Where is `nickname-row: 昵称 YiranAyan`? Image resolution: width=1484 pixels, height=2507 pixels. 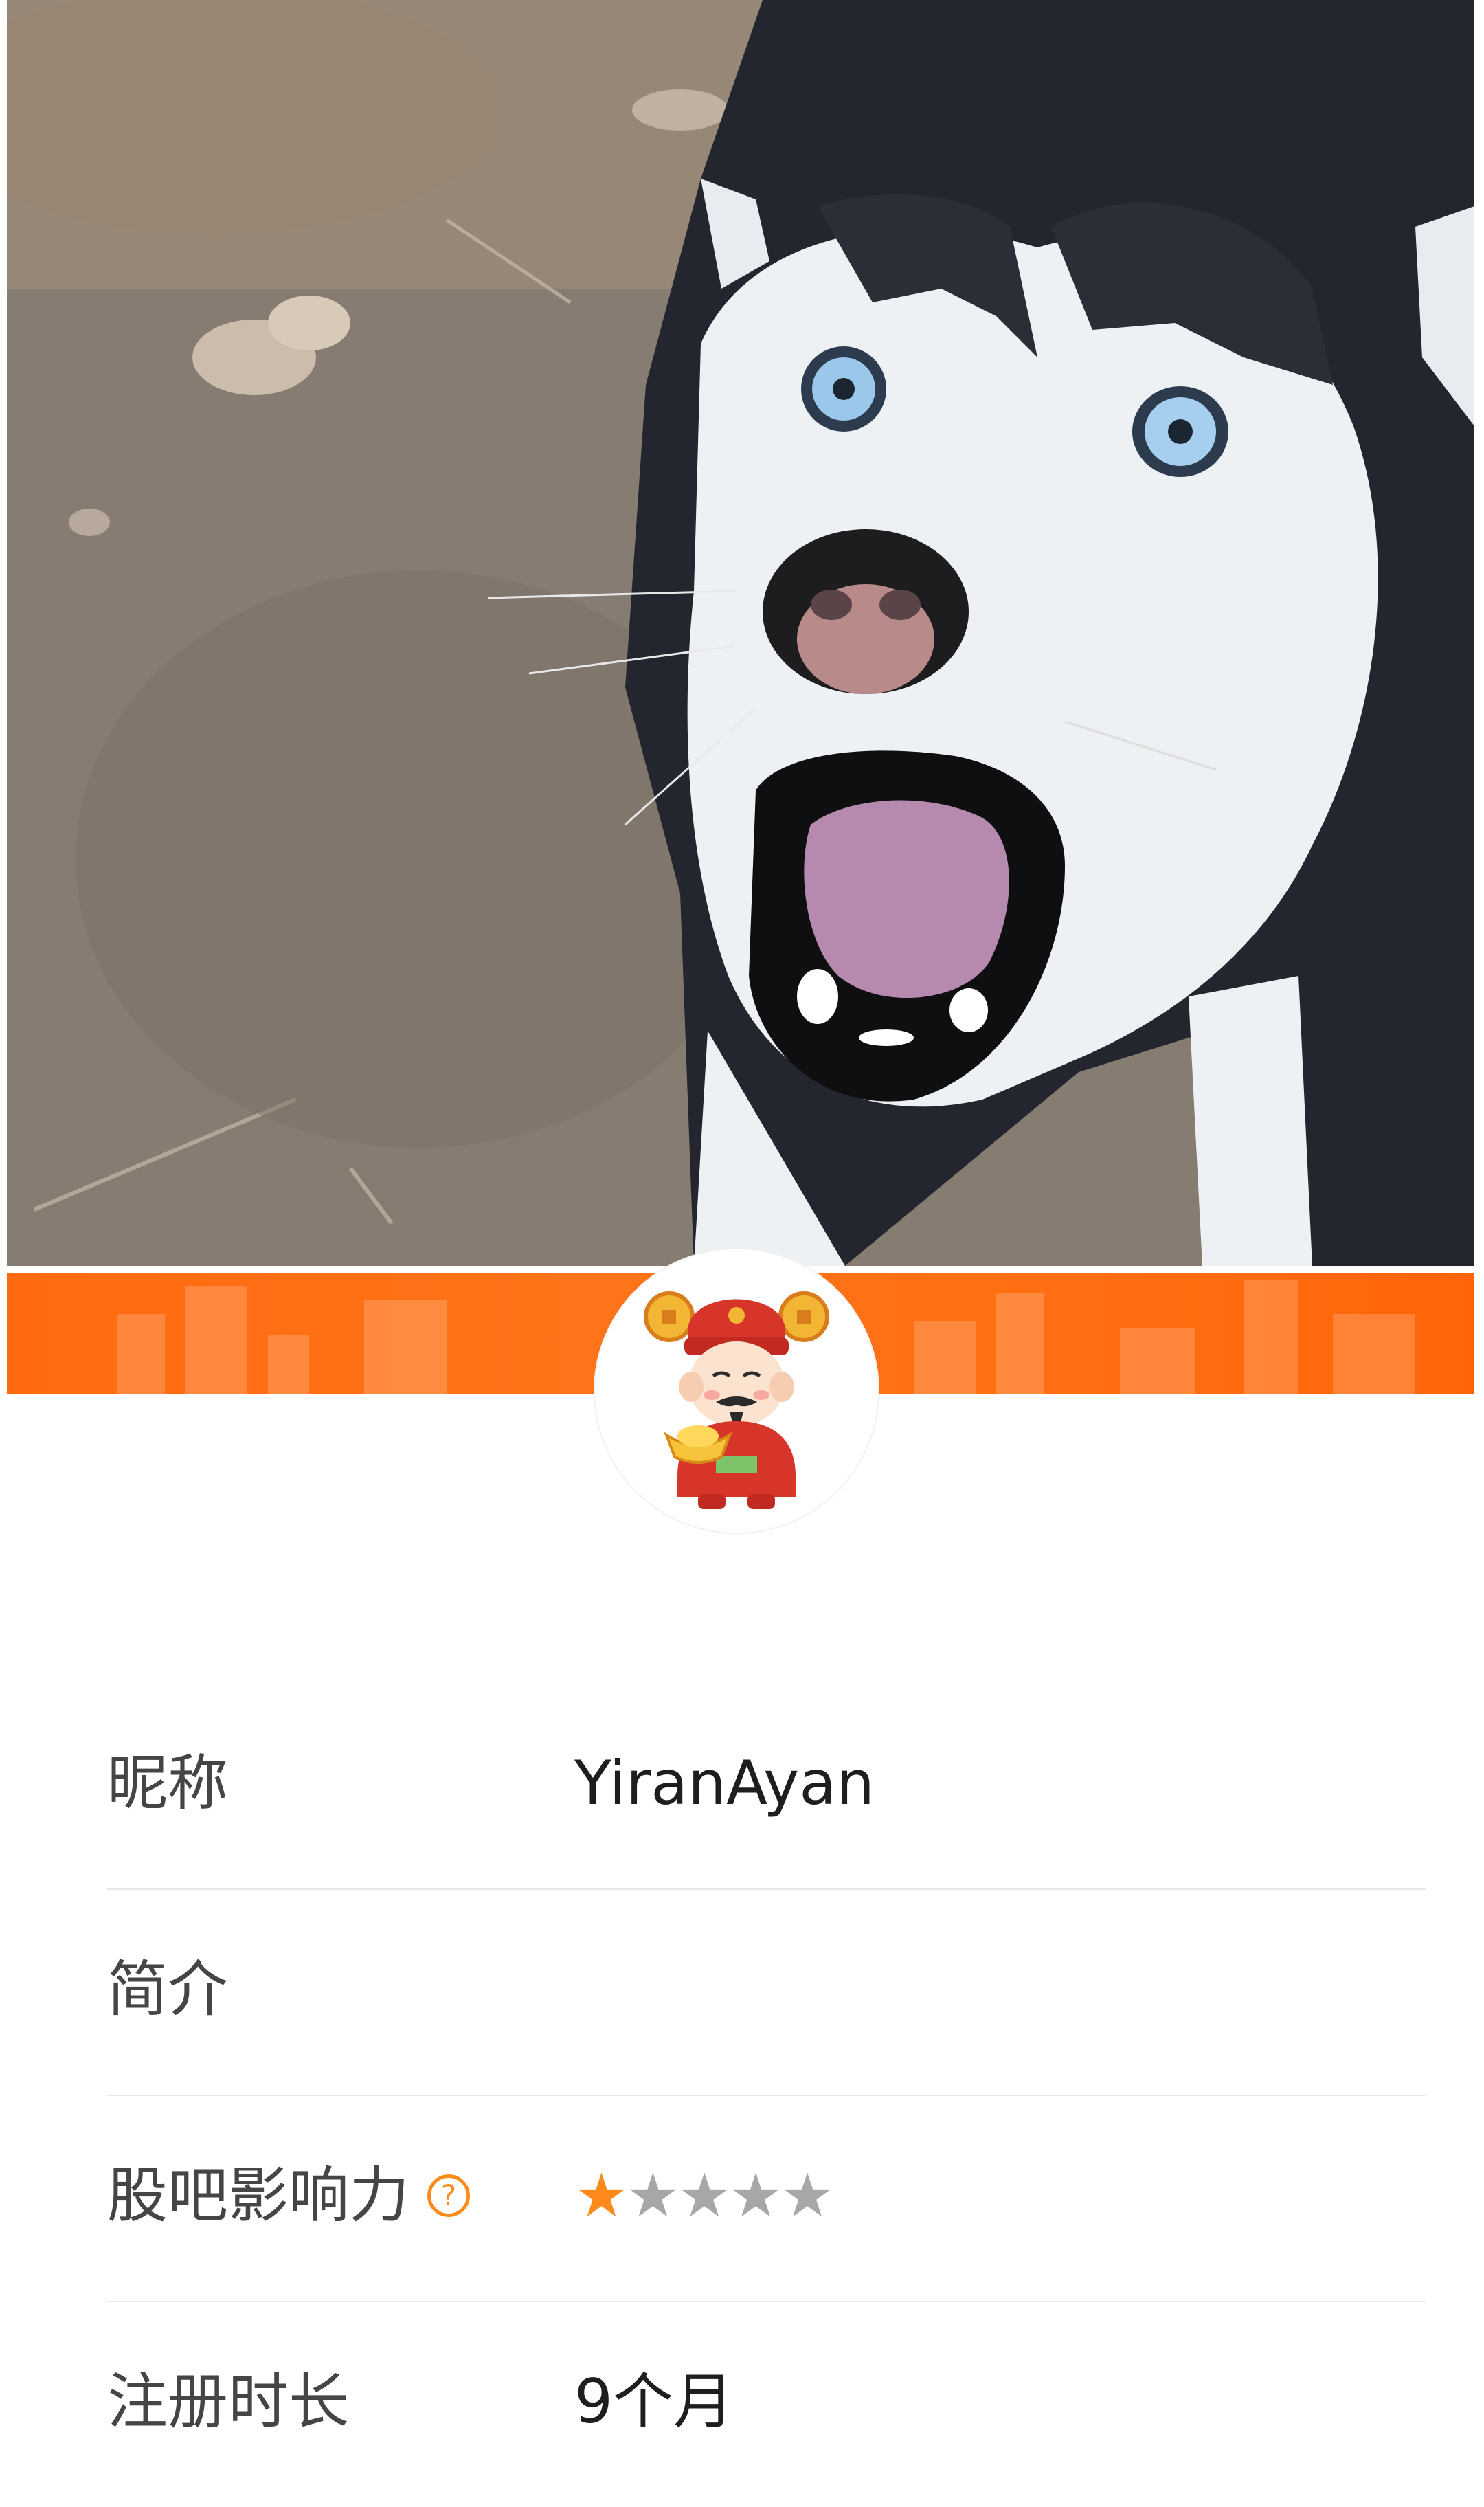
nickname-row: 昵称 YiranAyan is located at coordinates (766, 1787).